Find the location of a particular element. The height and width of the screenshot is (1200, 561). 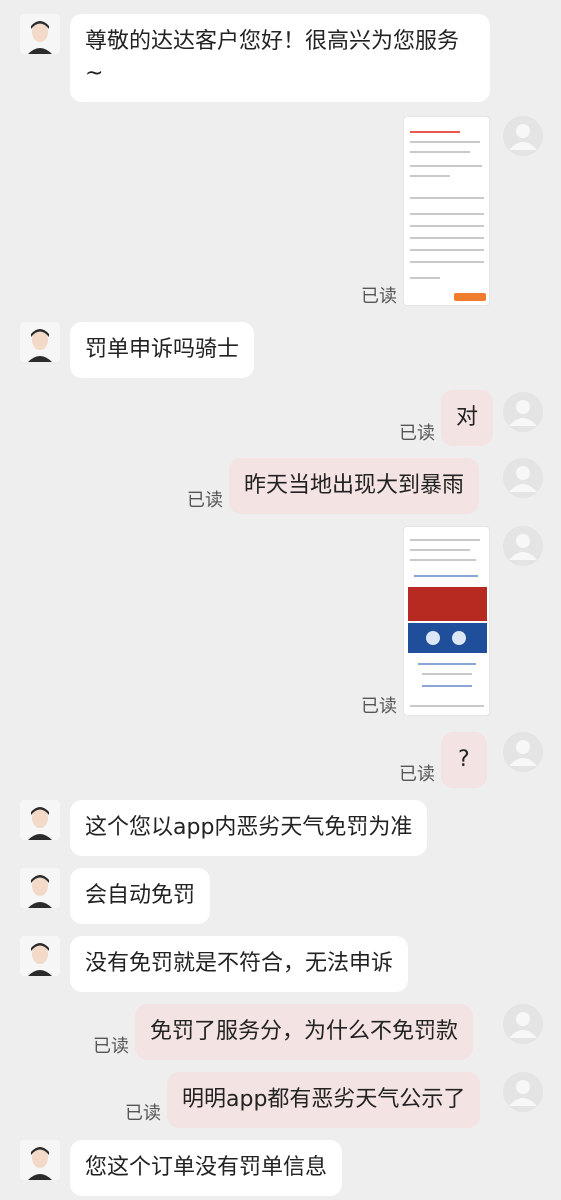

message-bubble: 尊敬的达达客户您好！很高兴为您服务~ is located at coordinates (280, 58).